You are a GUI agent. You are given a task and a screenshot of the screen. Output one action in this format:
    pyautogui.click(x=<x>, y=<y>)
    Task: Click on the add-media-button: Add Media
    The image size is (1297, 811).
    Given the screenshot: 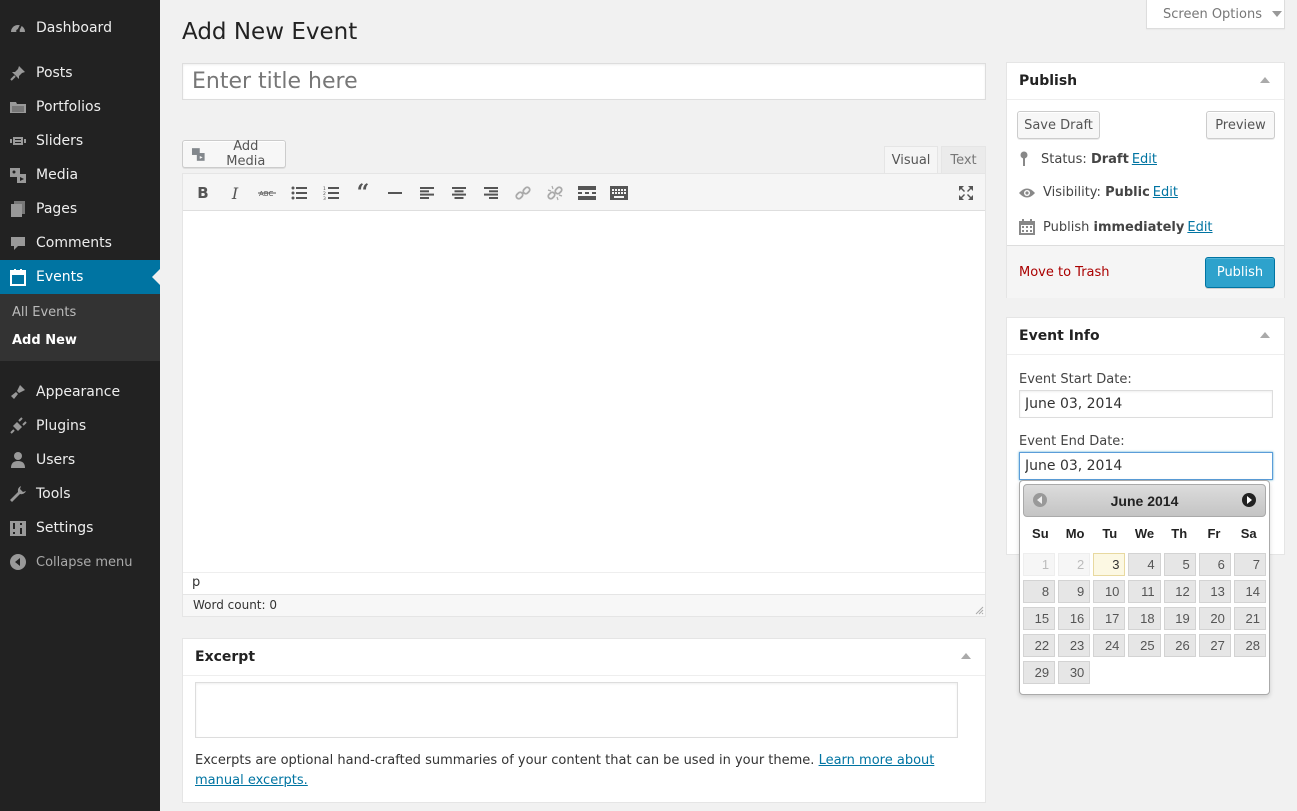 What is the action you would take?
    pyautogui.click(x=234, y=154)
    